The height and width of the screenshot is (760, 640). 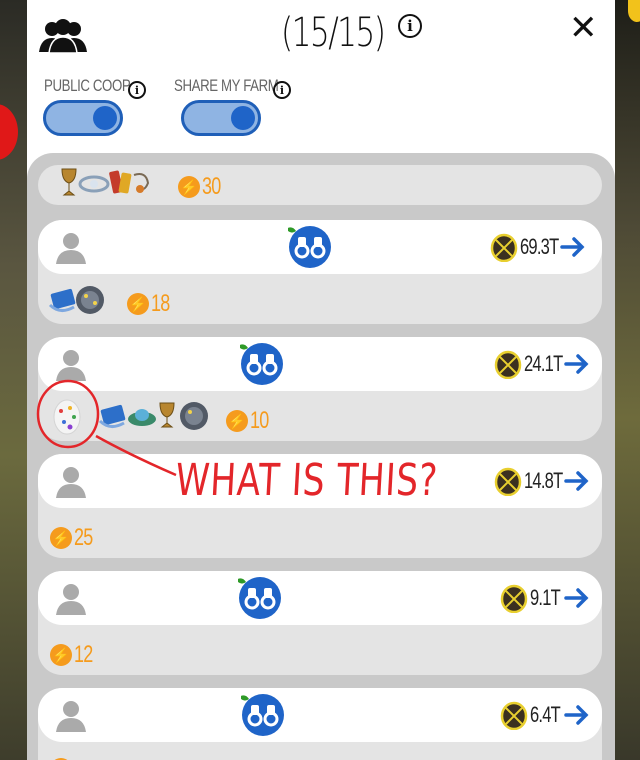 I want to click on member-card: 6.4T ⚡, so click(x=320, y=724).